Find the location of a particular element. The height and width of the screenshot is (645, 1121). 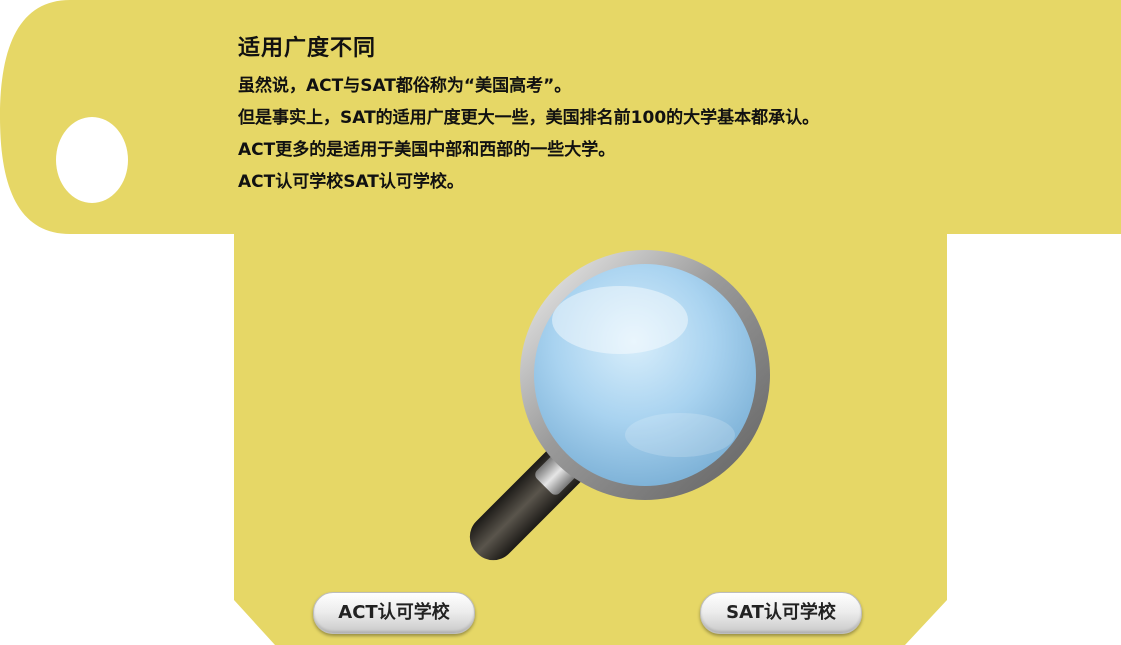

sat-schools-button: SAT认可学校 is located at coordinates (781, 613).